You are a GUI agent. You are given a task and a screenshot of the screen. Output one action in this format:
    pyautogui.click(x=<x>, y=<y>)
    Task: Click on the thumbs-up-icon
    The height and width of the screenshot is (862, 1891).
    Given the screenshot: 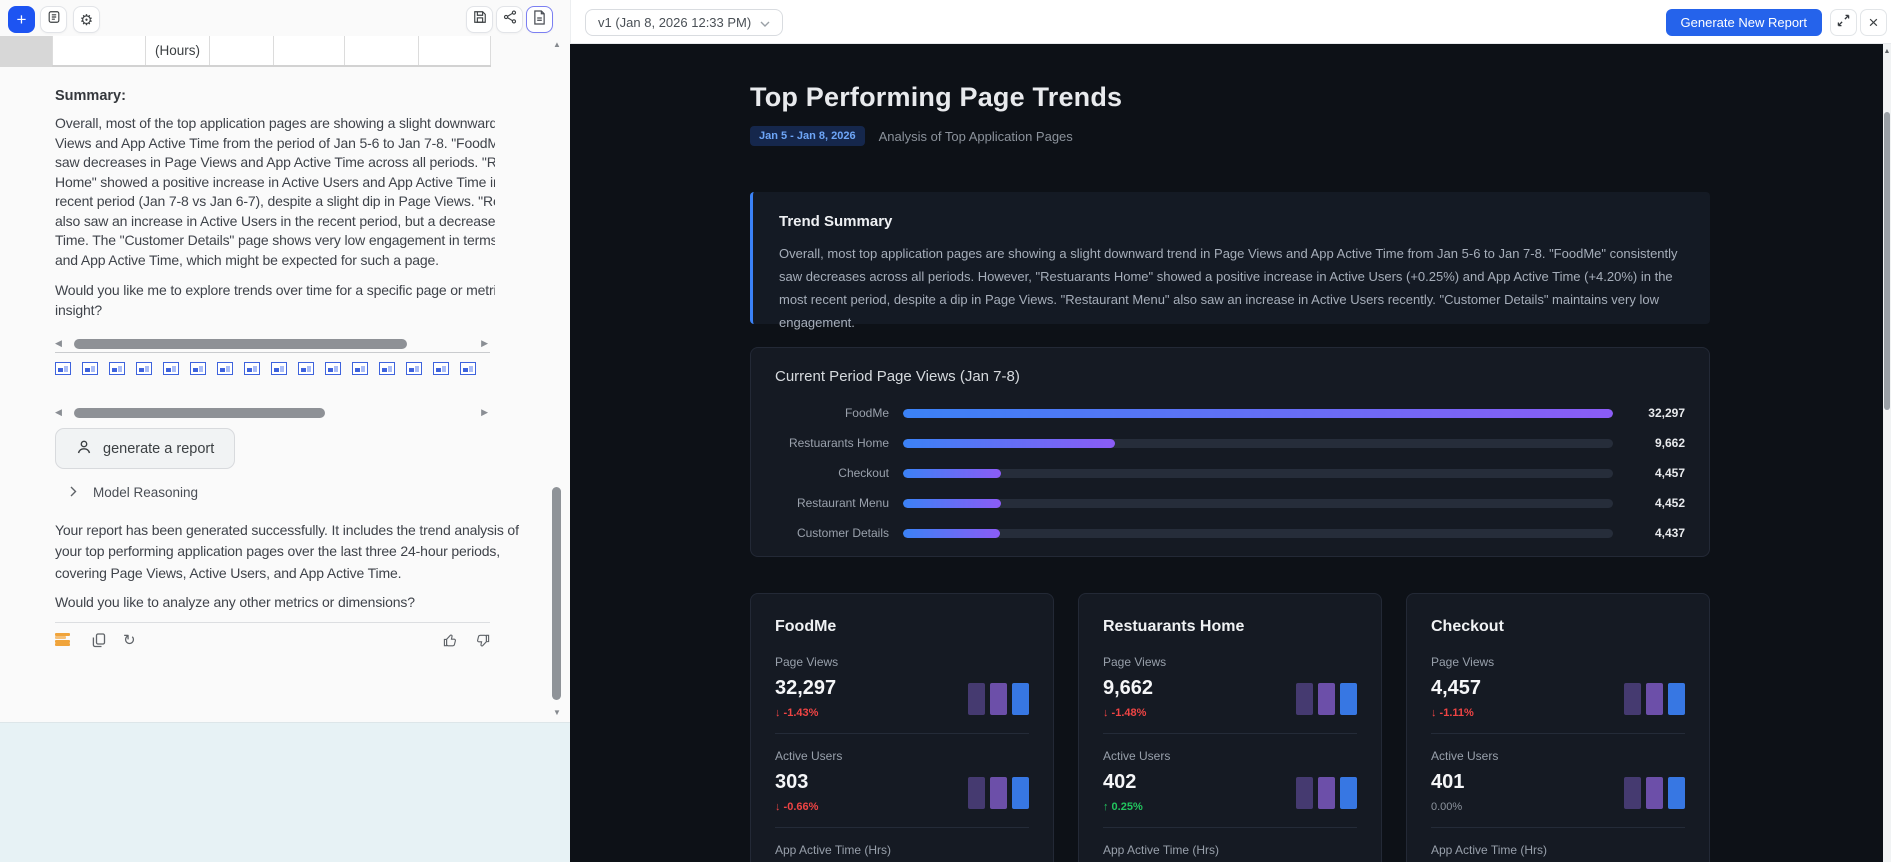 What is the action you would take?
    pyautogui.click(x=450, y=643)
    